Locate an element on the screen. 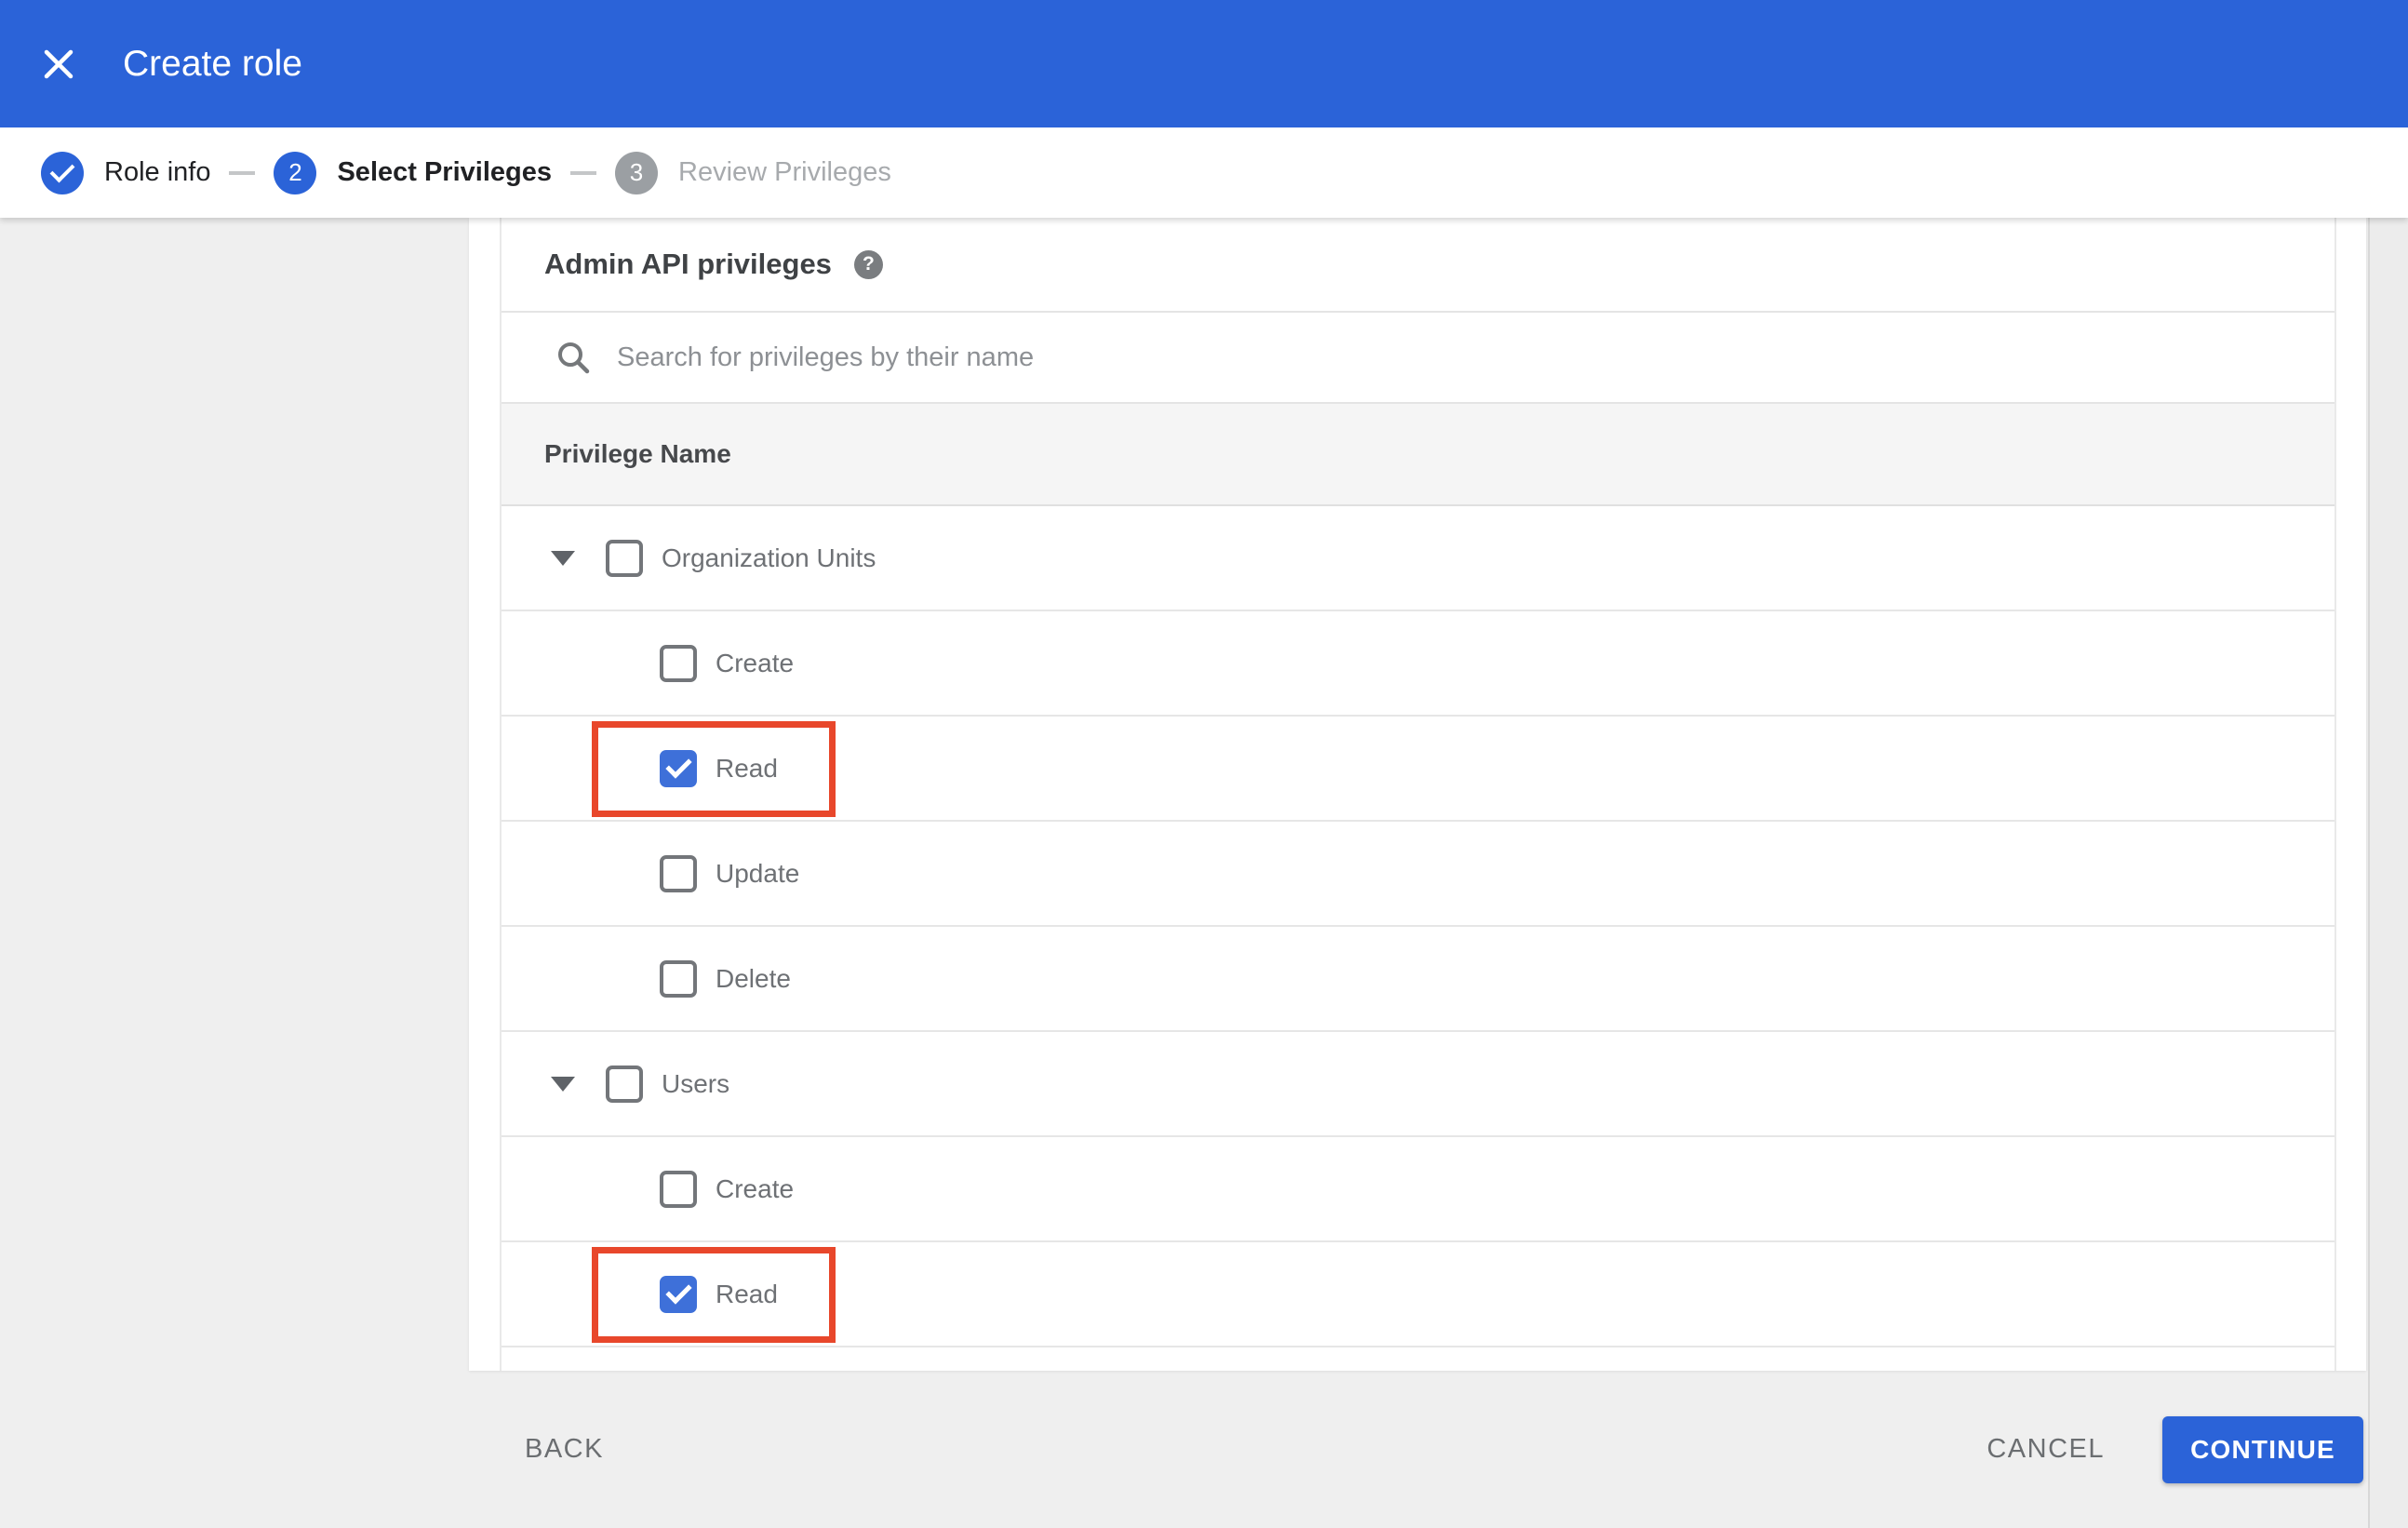 This screenshot has height=1528, width=2408. dialog-title: Create role is located at coordinates (213, 63).